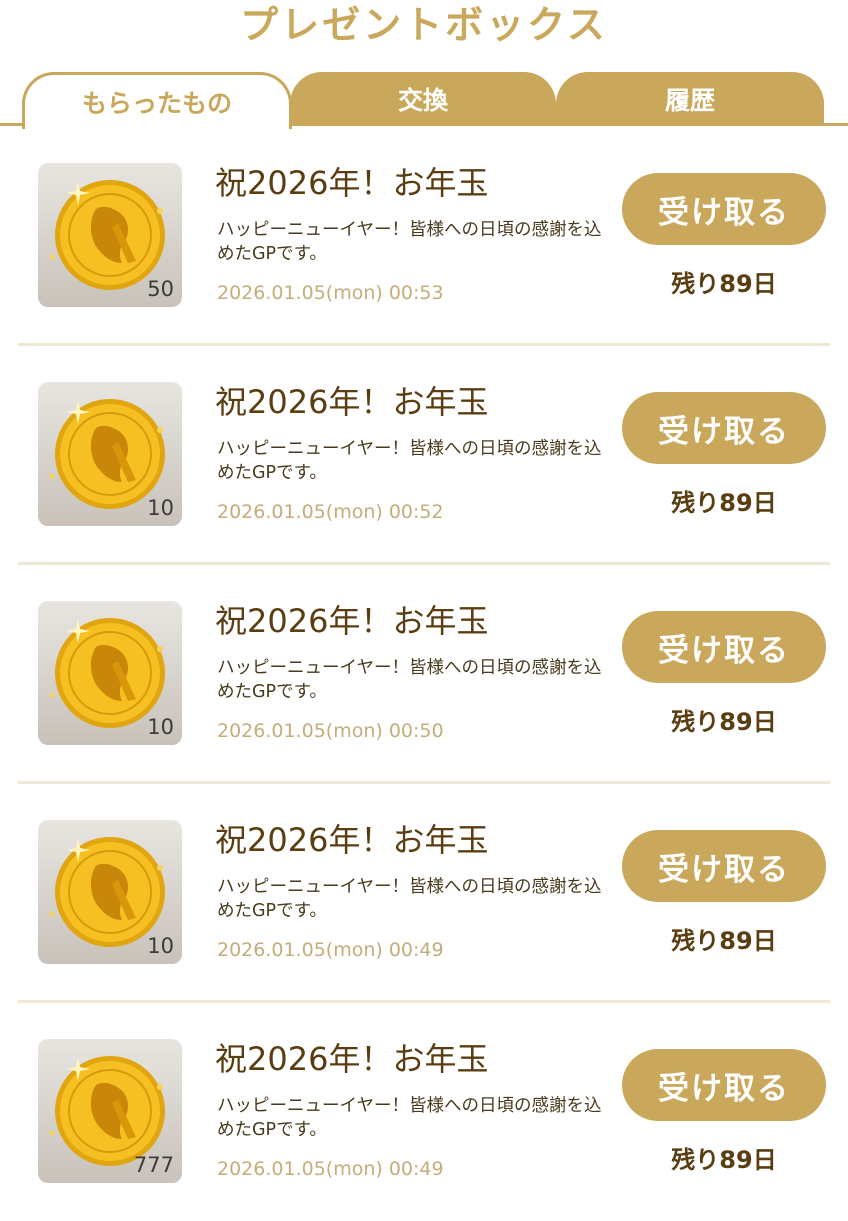 This screenshot has width=848, height=1221. Describe the element at coordinates (690, 99) in the screenshot. I see `tab-history: 履歴` at that location.